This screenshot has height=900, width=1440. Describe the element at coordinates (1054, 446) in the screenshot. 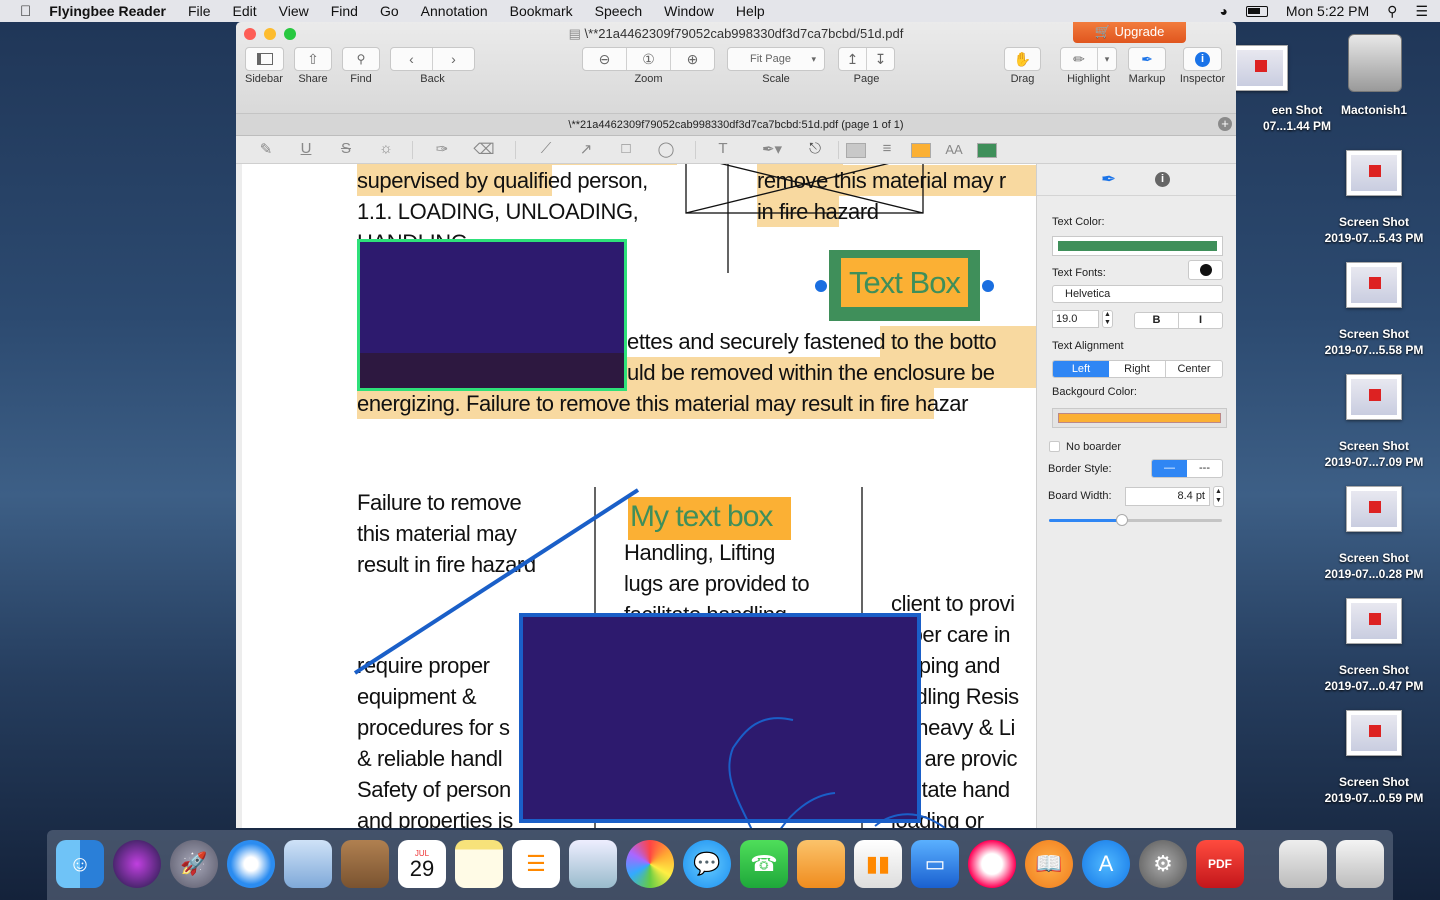

I see `no-border-checkbox` at that location.